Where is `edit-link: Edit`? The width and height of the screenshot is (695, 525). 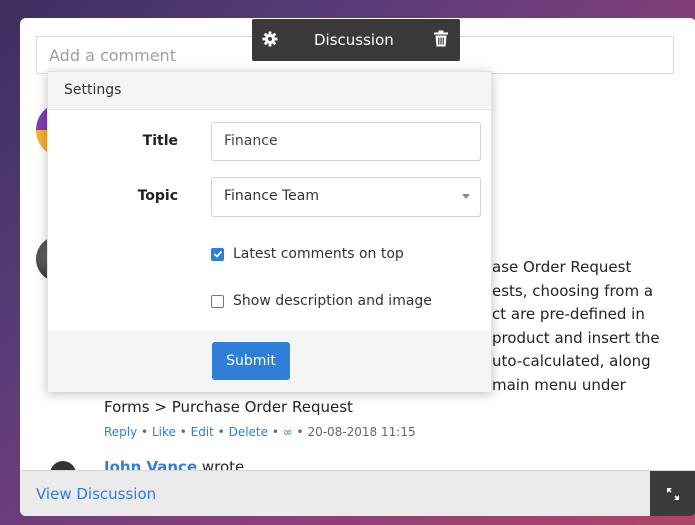 edit-link: Edit is located at coordinates (202, 432).